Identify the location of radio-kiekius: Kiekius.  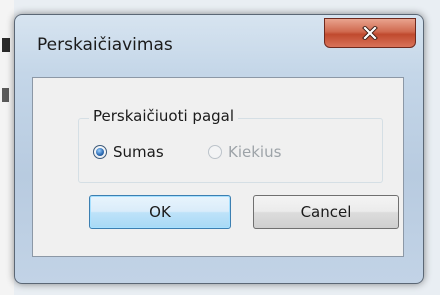
(244, 152).